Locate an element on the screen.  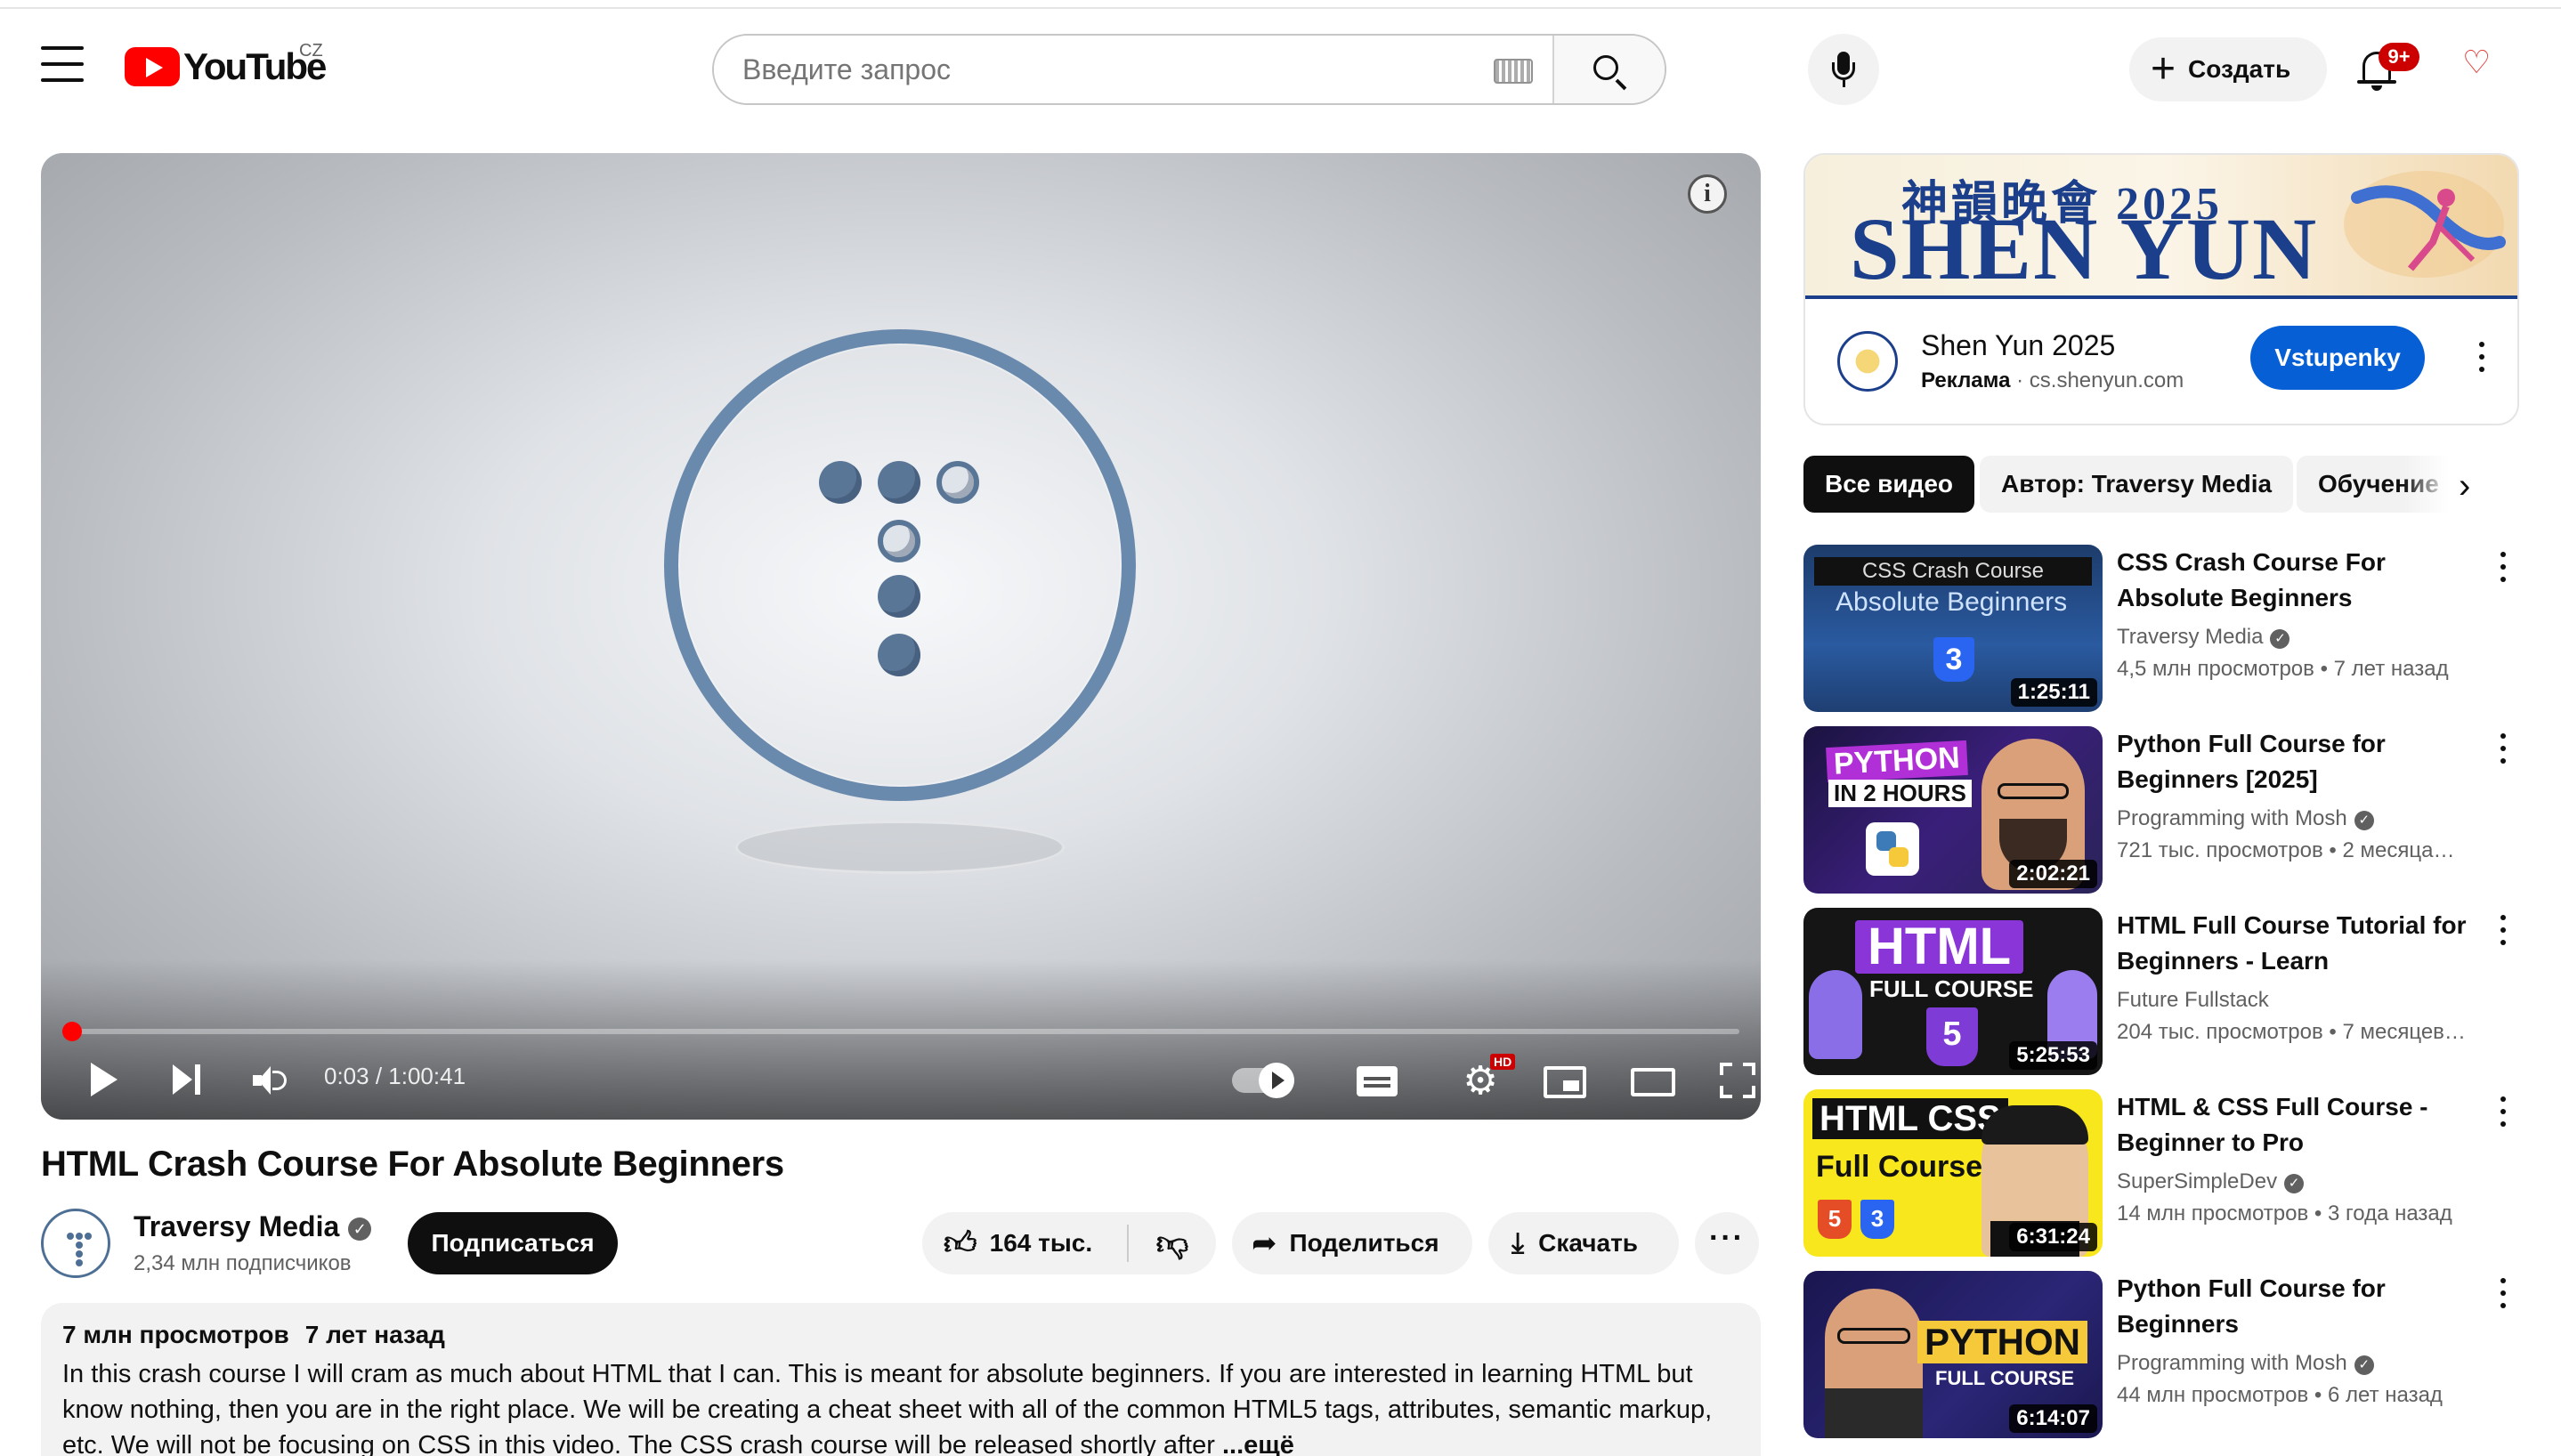
youtube-logo: YouTube is located at coordinates (226, 66).